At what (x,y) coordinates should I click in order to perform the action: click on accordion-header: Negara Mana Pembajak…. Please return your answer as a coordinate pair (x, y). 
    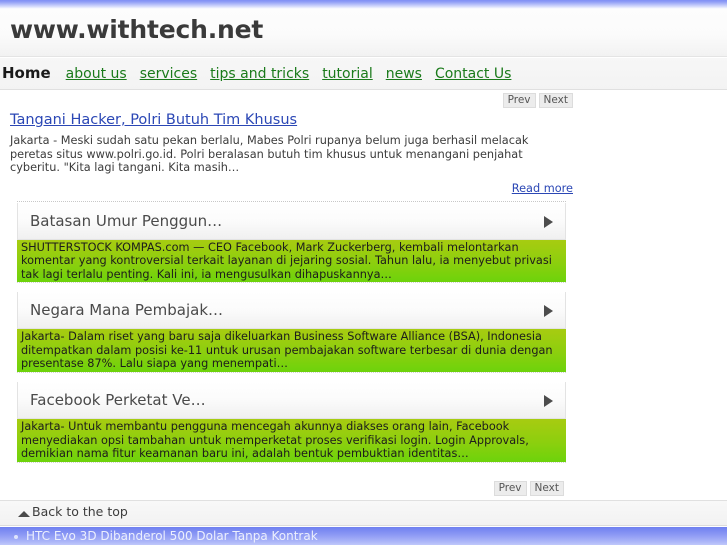
    Looking at the image, I should click on (291, 311).